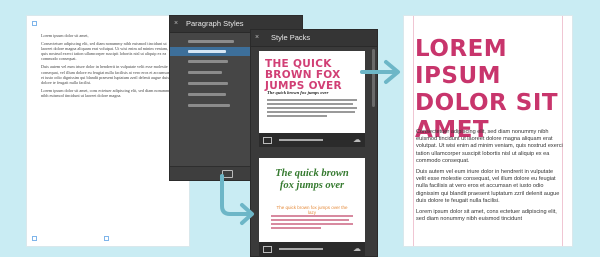 This screenshot has height=257, width=600. I want to click on scrollbar, so click(373, 78).